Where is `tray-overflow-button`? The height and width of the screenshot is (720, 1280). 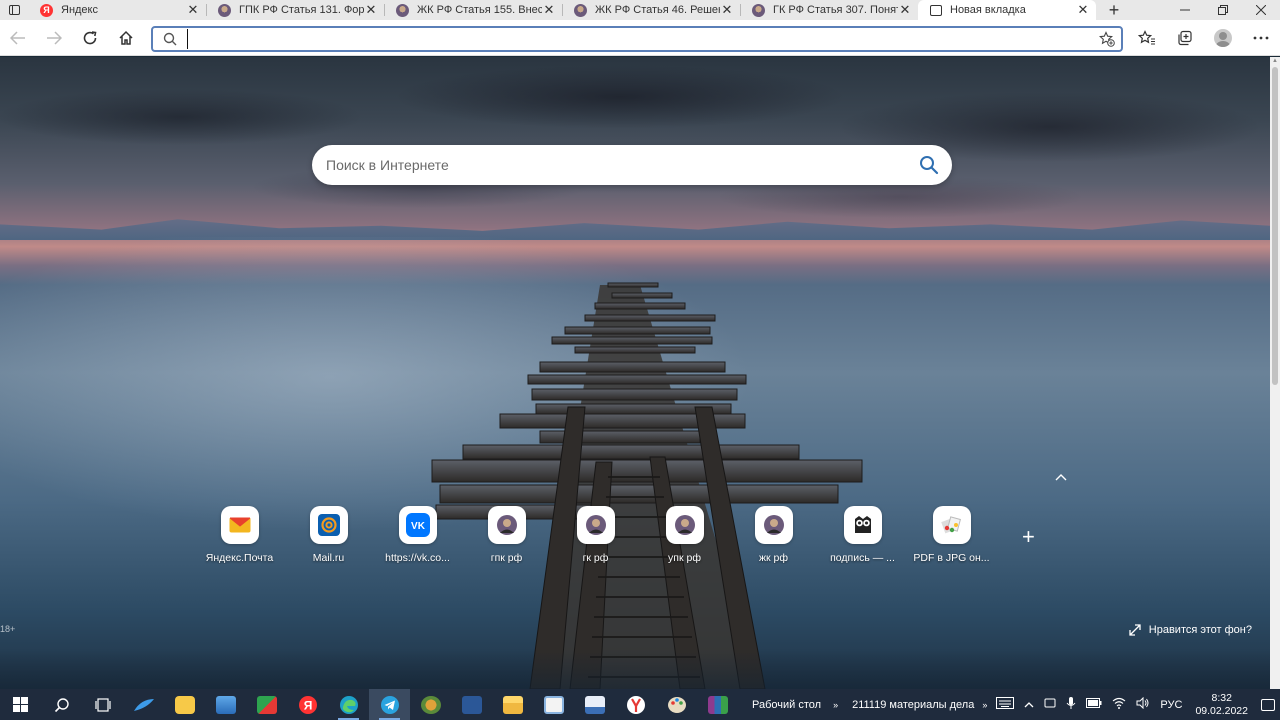 tray-overflow-button is located at coordinates (1029, 705).